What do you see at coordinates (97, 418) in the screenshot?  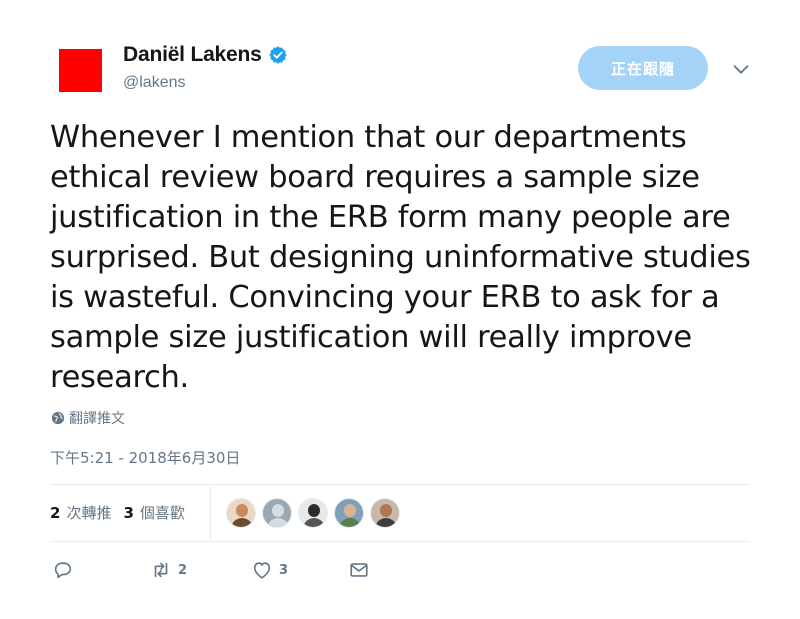 I see `translate-label: 翻譯推文` at bounding box center [97, 418].